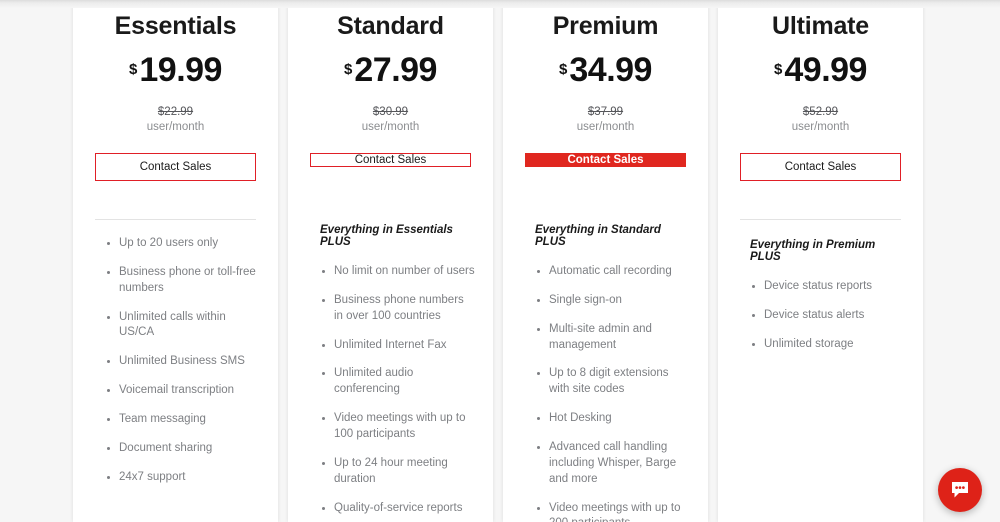 Image resolution: width=1000 pixels, height=522 pixels. What do you see at coordinates (395, 70) in the screenshot?
I see `price-amount: 27.99` at bounding box center [395, 70].